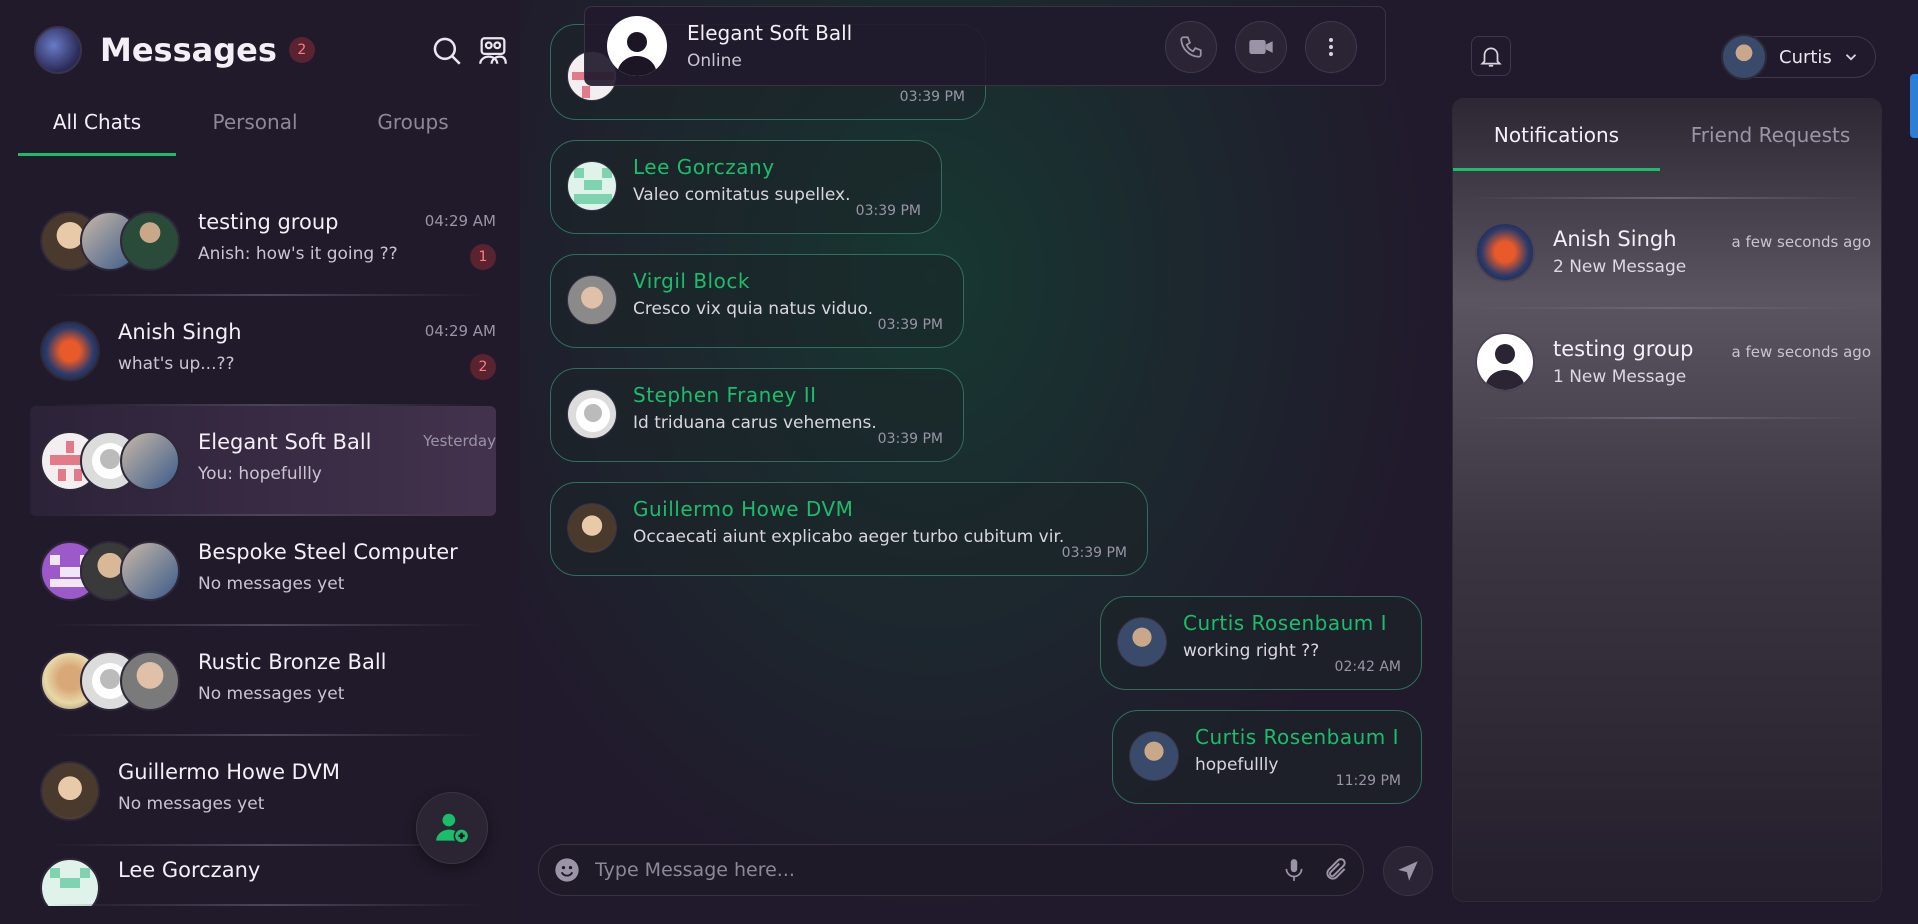 This screenshot has width=1918, height=924. Describe the element at coordinates (447, 51) in the screenshot. I see `search-icon` at that location.